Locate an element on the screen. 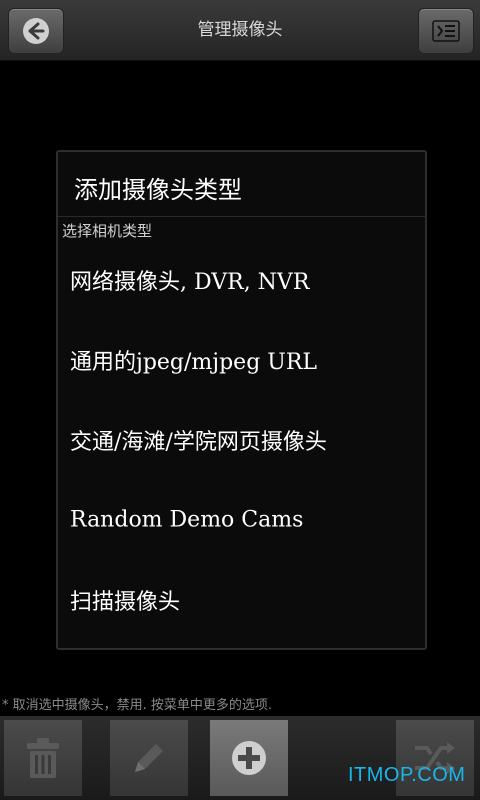 Image resolution: width=480 pixels, height=800 pixels. list-menu-icon is located at coordinates (446, 31).